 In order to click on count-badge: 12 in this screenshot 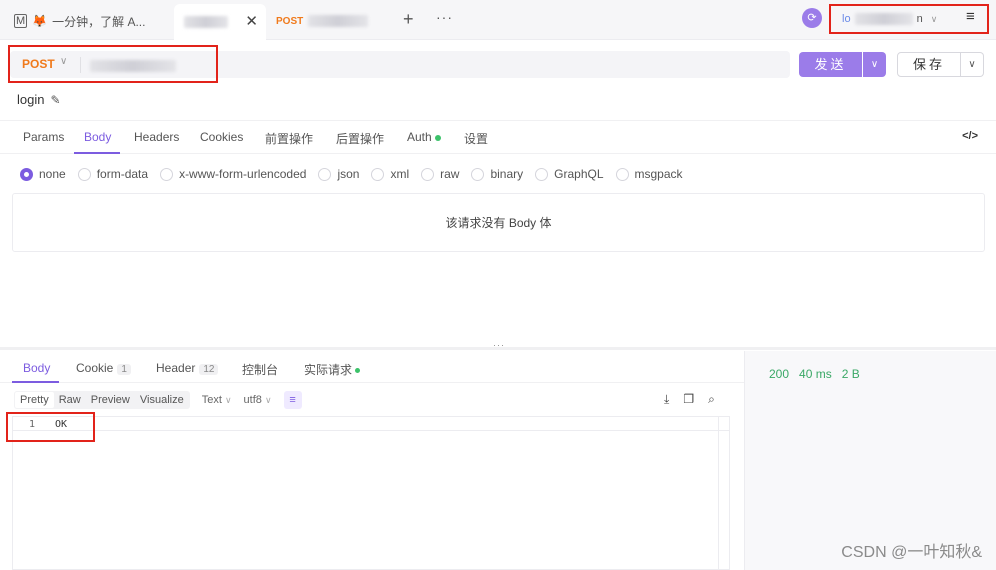, I will do `click(209, 369)`.